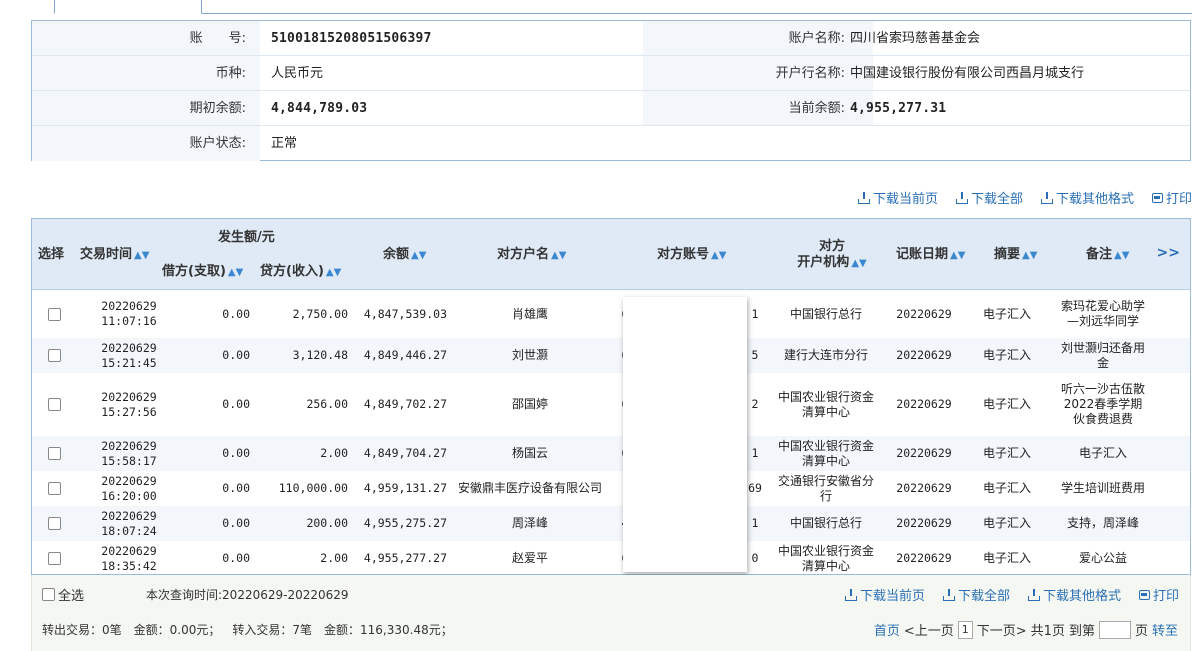  What do you see at coordinates (114, 255) in the screenshot?
I see `col-time: 交易时间 ▲▼` at bounding box center [114, 255].